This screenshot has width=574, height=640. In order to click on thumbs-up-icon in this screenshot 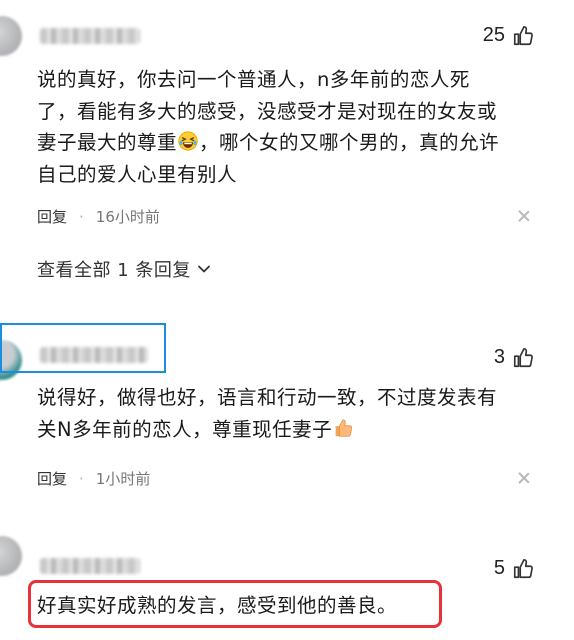, I will do `click(523, 568)`.